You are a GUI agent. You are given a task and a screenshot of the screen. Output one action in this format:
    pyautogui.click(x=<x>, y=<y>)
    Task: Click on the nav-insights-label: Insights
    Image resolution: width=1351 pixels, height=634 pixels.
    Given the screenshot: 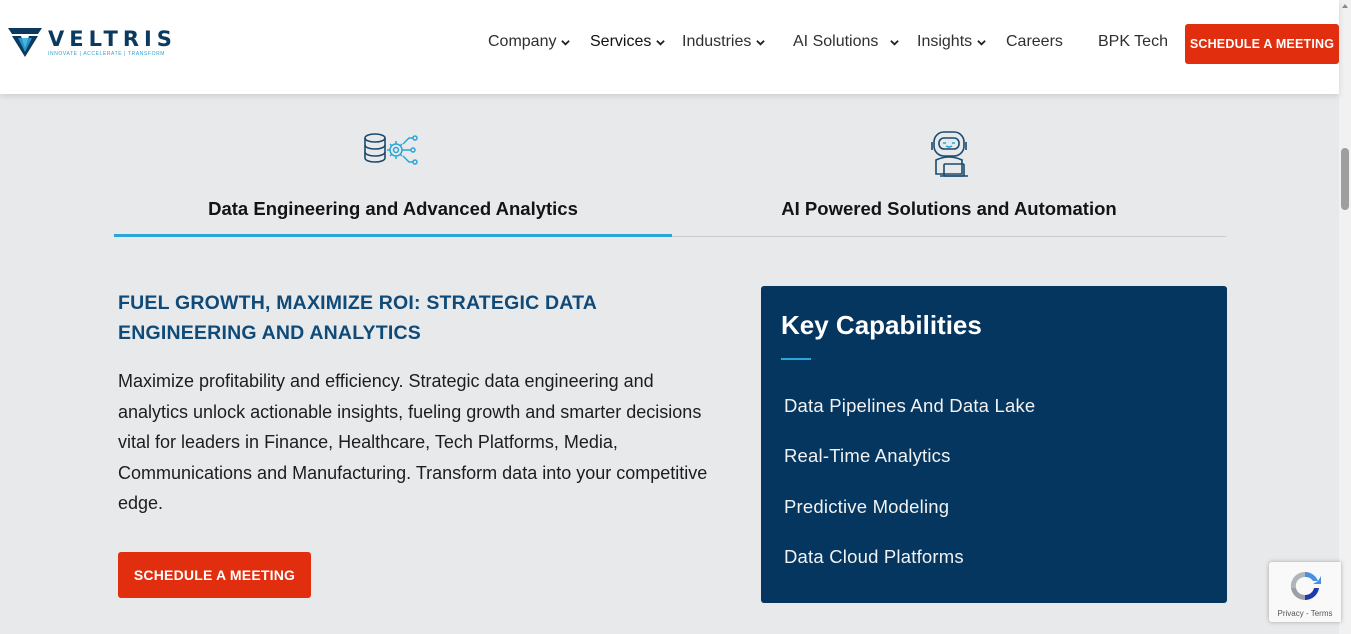 What is the action you would take?
    pyautogui.click(x=945, y=41)
    